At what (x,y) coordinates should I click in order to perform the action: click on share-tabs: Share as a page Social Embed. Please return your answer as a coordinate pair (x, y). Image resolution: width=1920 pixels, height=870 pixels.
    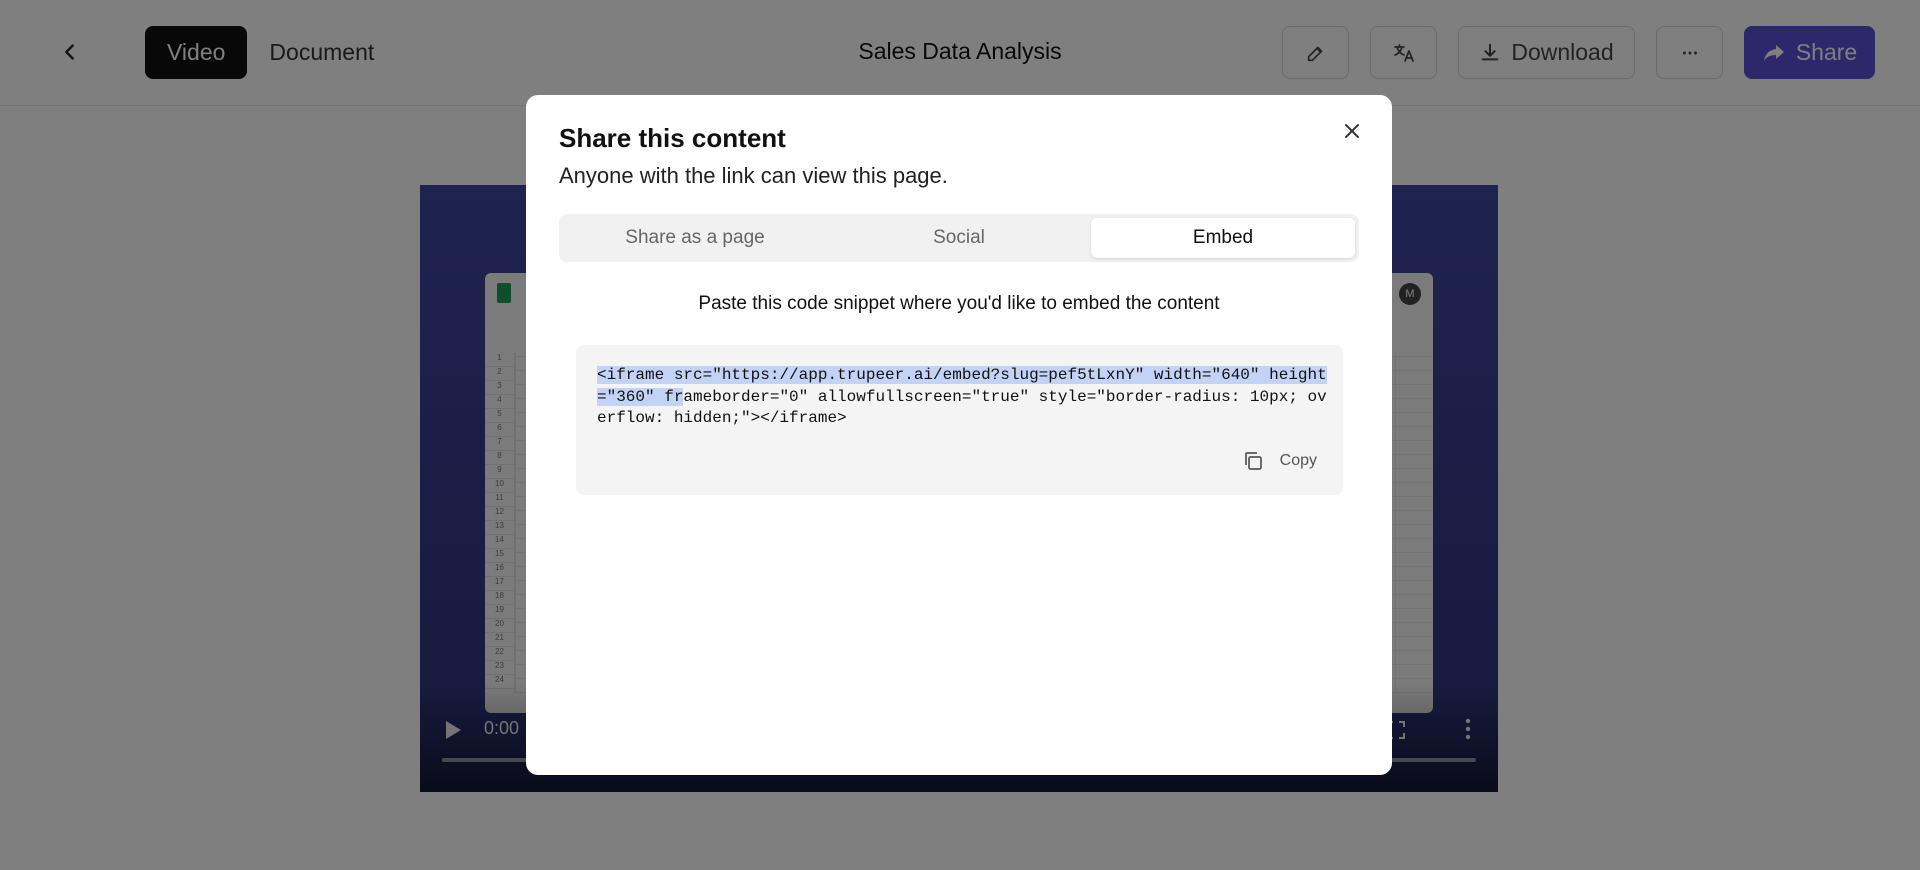
    Looking at the image, I should click on (959, 238).